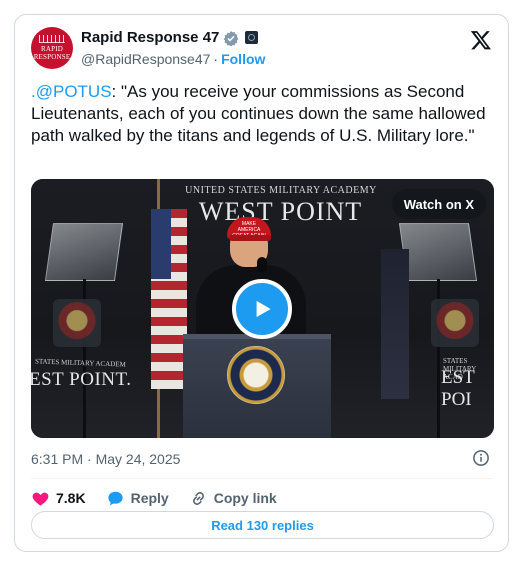 Image resolution: width=520 pixels, height=566 pixels. What do you see at coordinates (252, 37) in the screenshot?
I see `government-affiliation-icon` at bounding box center [252, 37].